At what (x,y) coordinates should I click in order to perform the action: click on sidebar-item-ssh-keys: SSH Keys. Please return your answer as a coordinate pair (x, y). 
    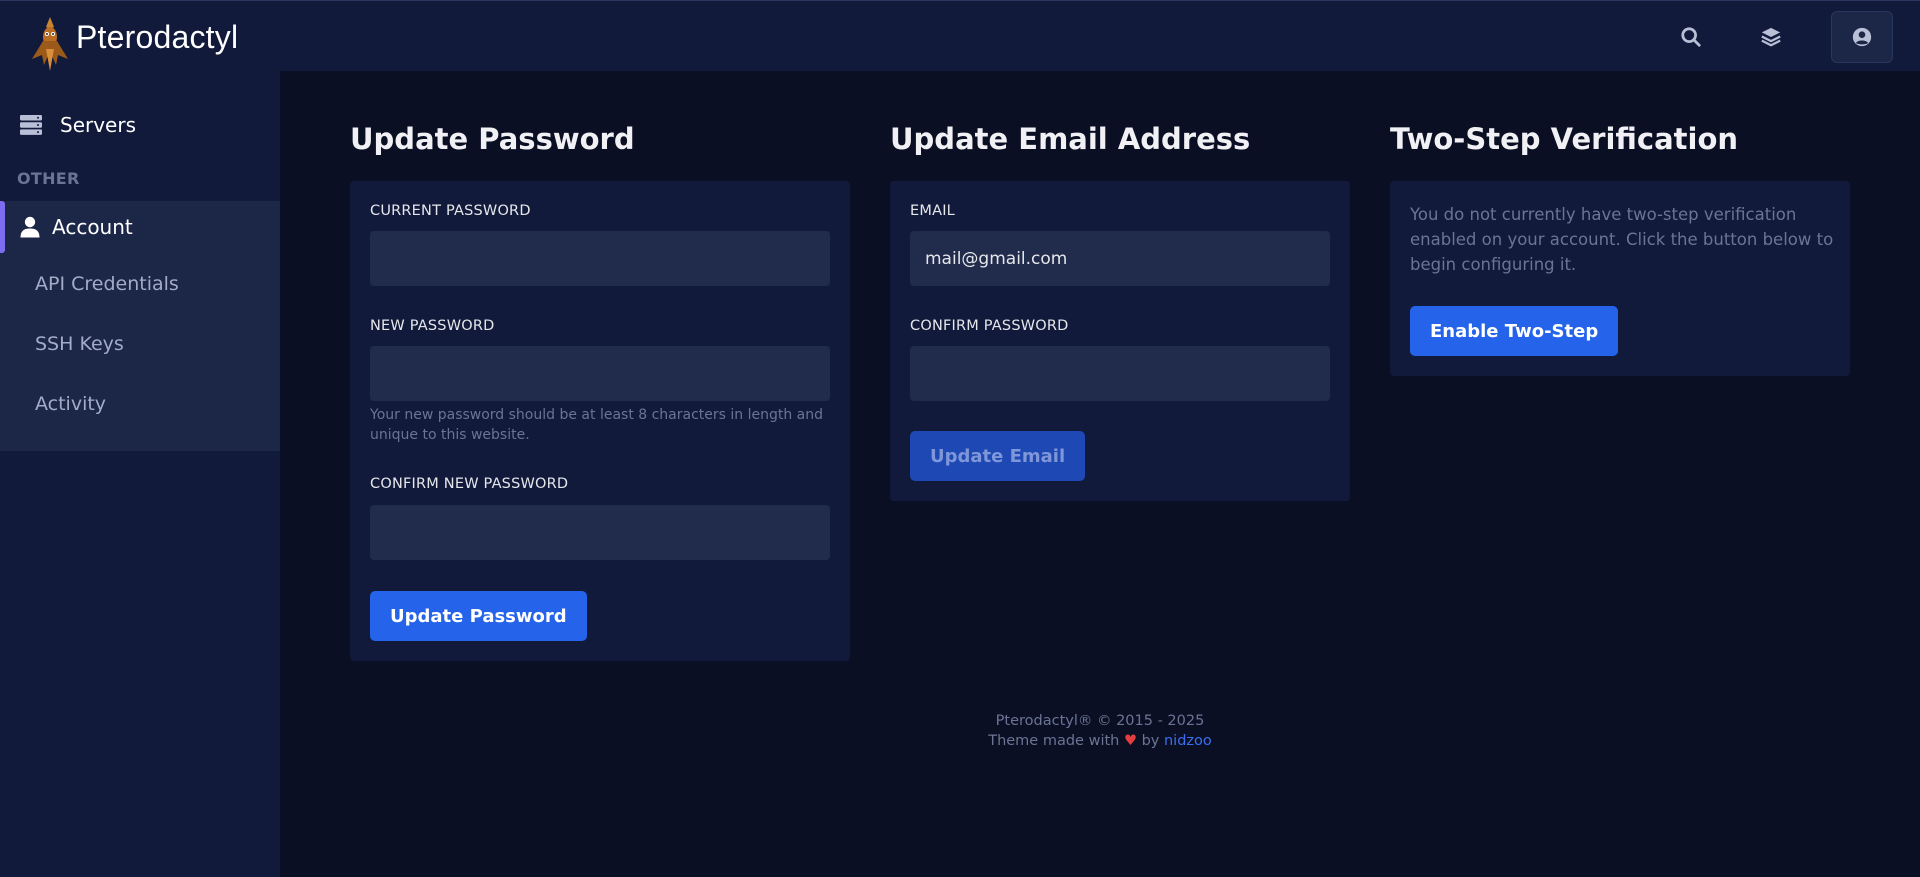
    Looking at the image, I should click on (79, 344).